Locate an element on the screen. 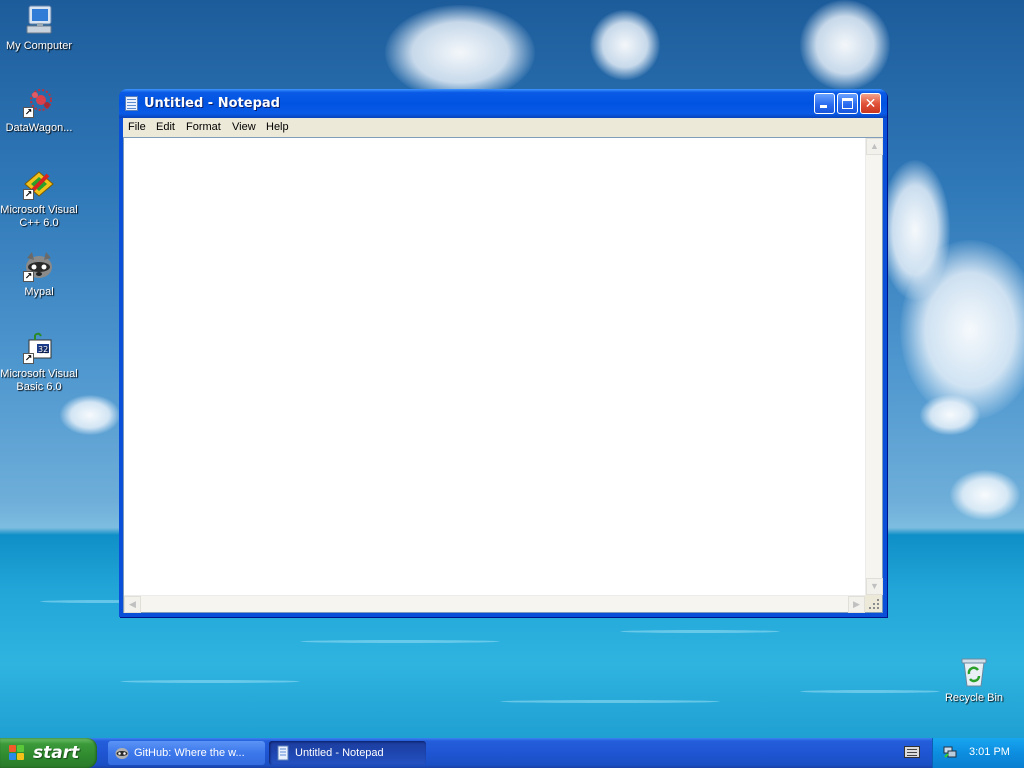 This screenshot has width=1024, height=768. maximize-icon is located at coordinates (847, 103).